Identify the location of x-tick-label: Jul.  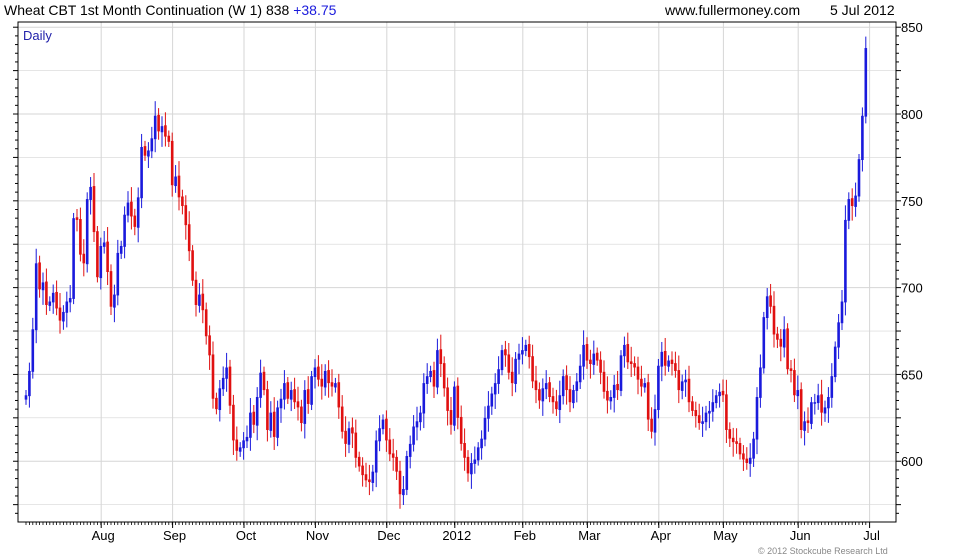
(871, 535).